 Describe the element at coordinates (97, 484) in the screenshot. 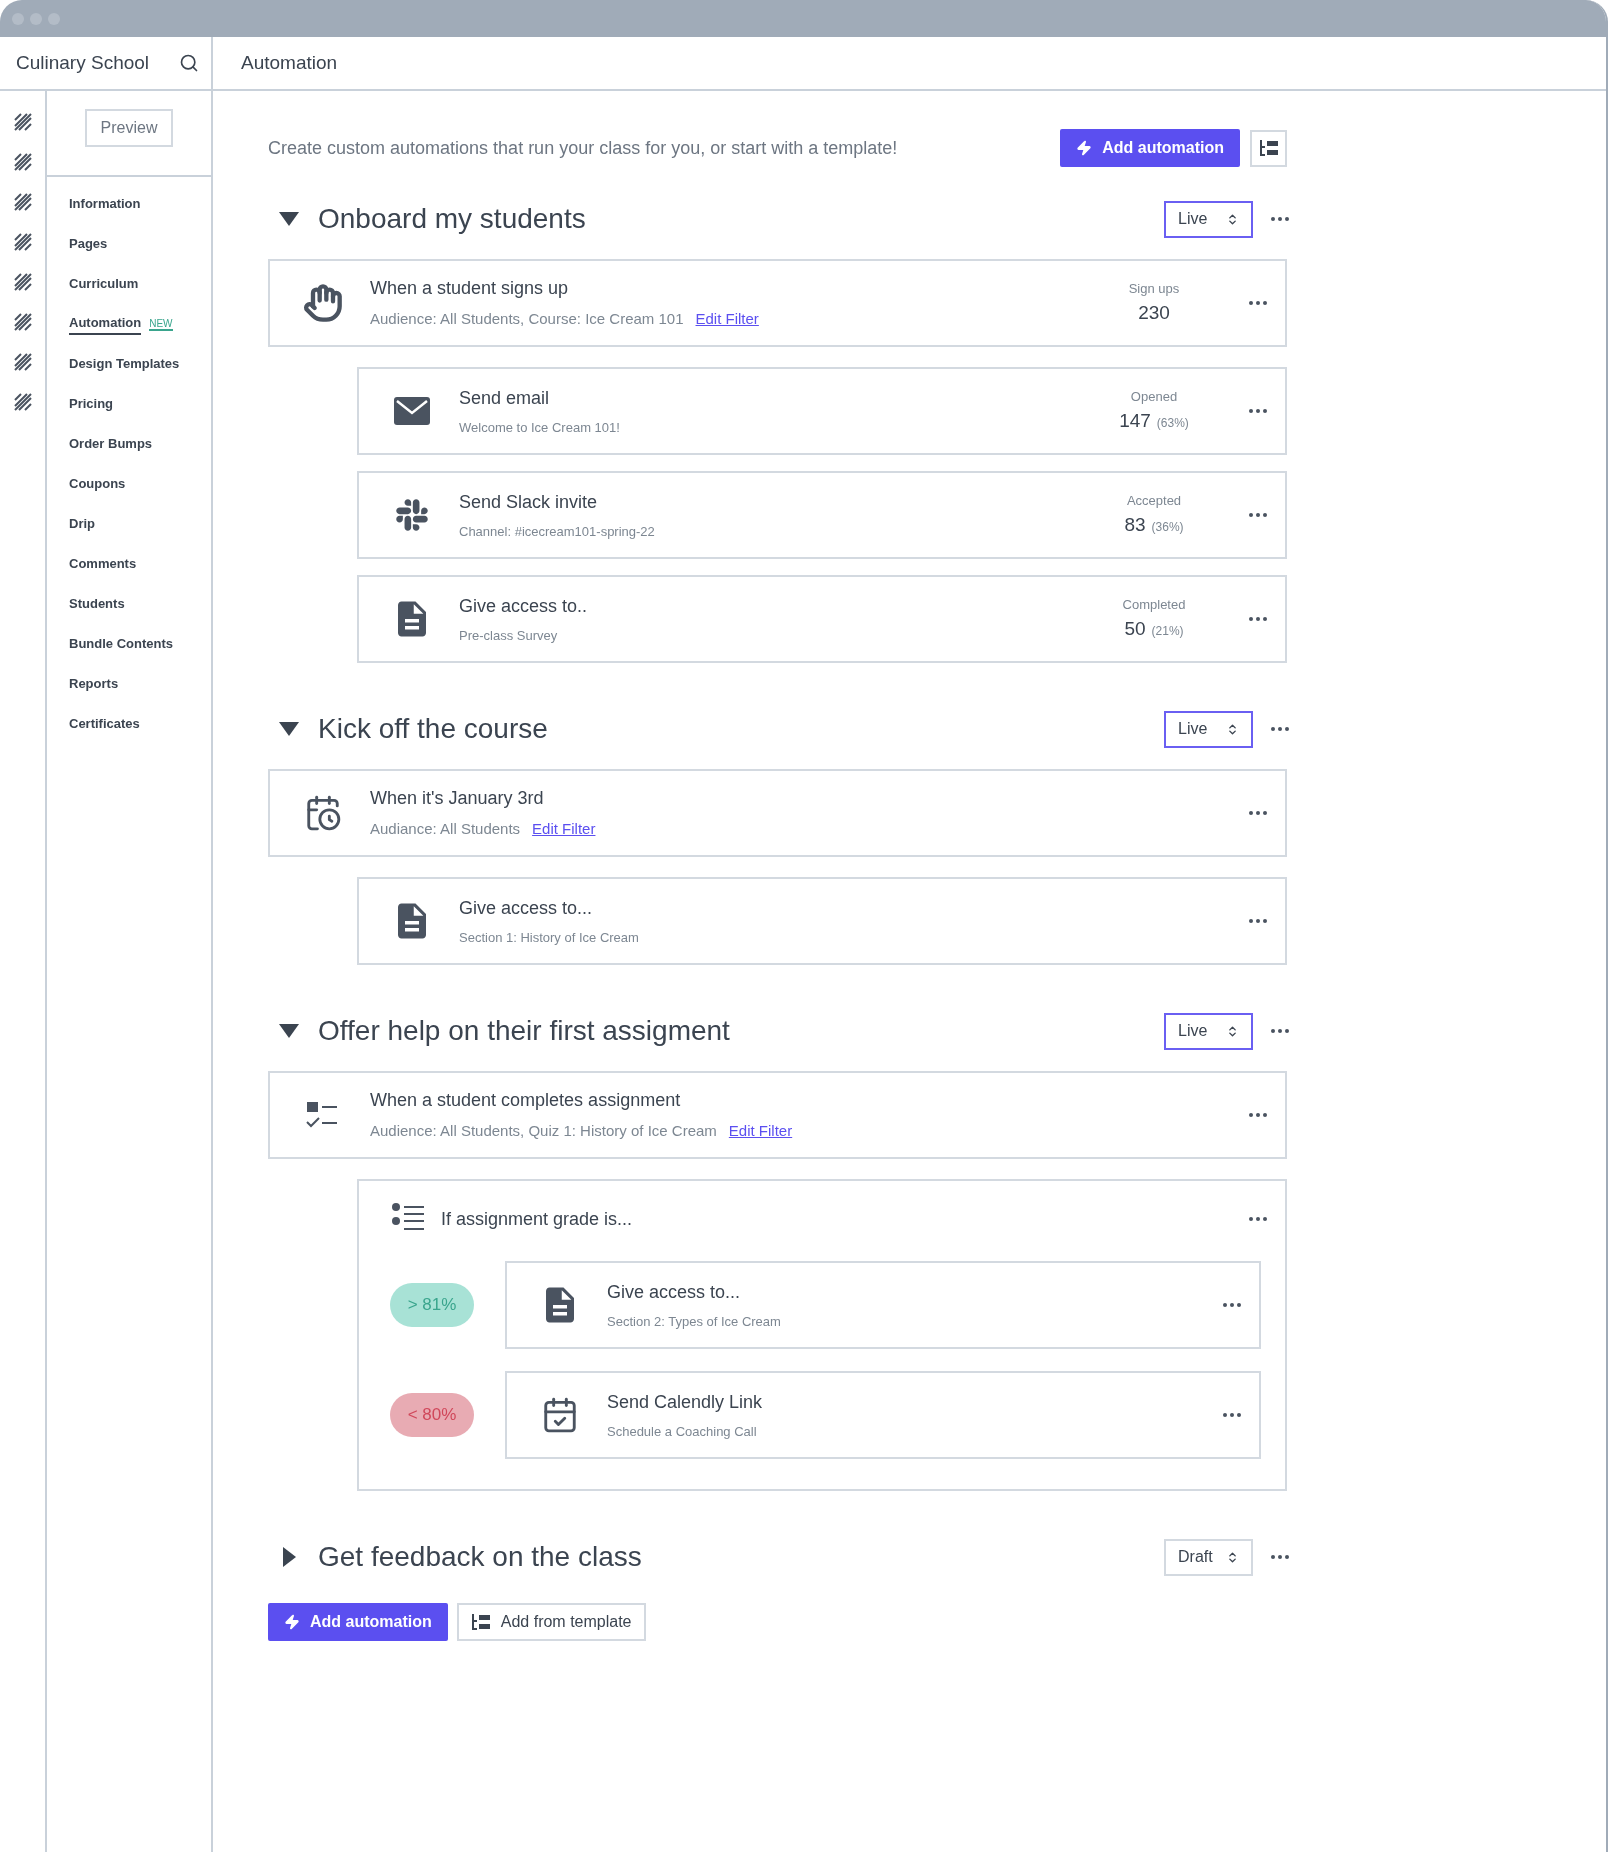

I see `sidebar-item: Coupons` at that location.